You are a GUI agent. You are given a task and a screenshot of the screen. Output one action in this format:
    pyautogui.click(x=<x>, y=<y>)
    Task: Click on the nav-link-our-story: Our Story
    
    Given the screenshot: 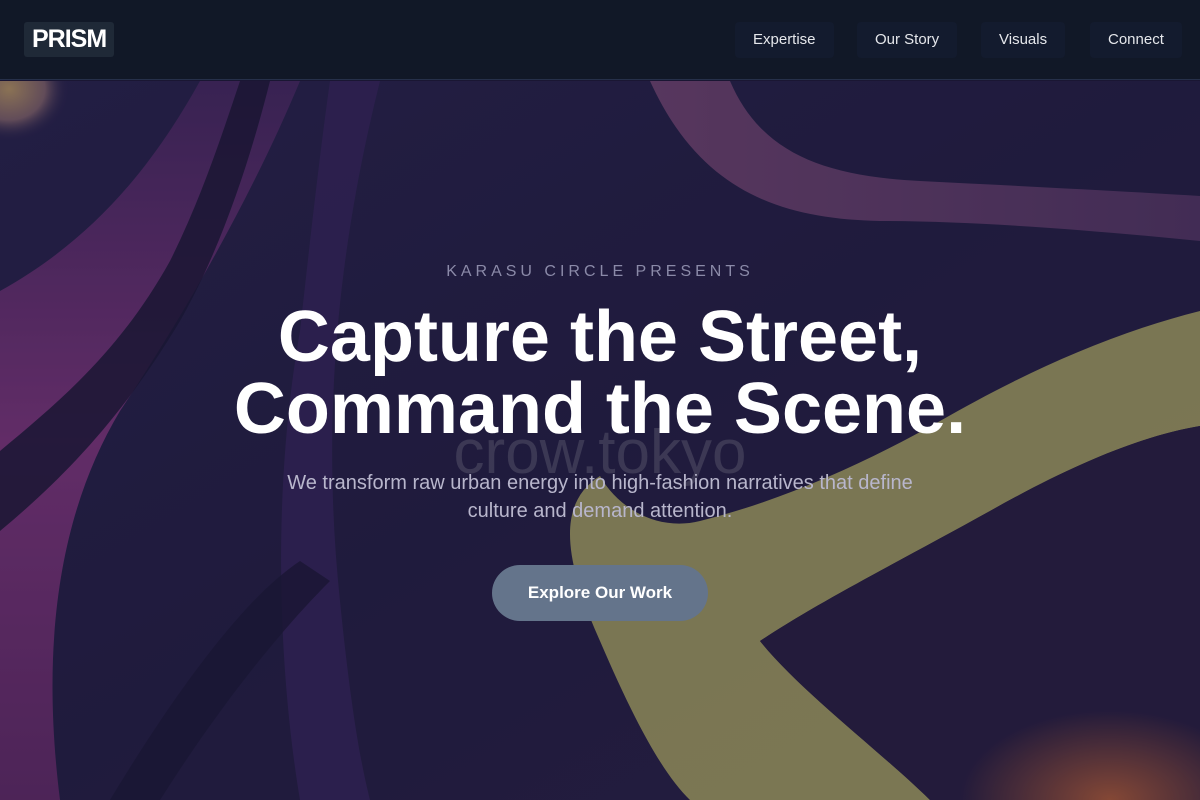 What is the action you would take?
    pyautogui.click(x=907, y=40)
    